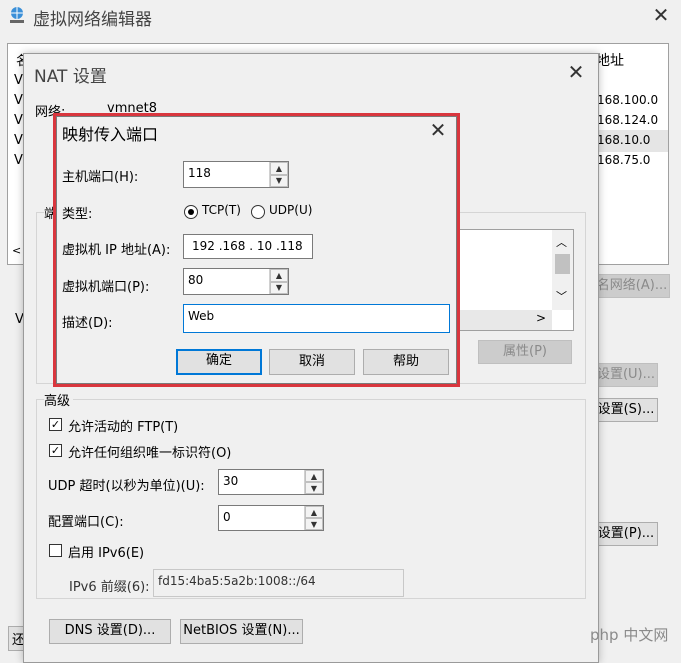  I want to click on vm-port-label: 虚拟机端口(P):, so click(106, 287).